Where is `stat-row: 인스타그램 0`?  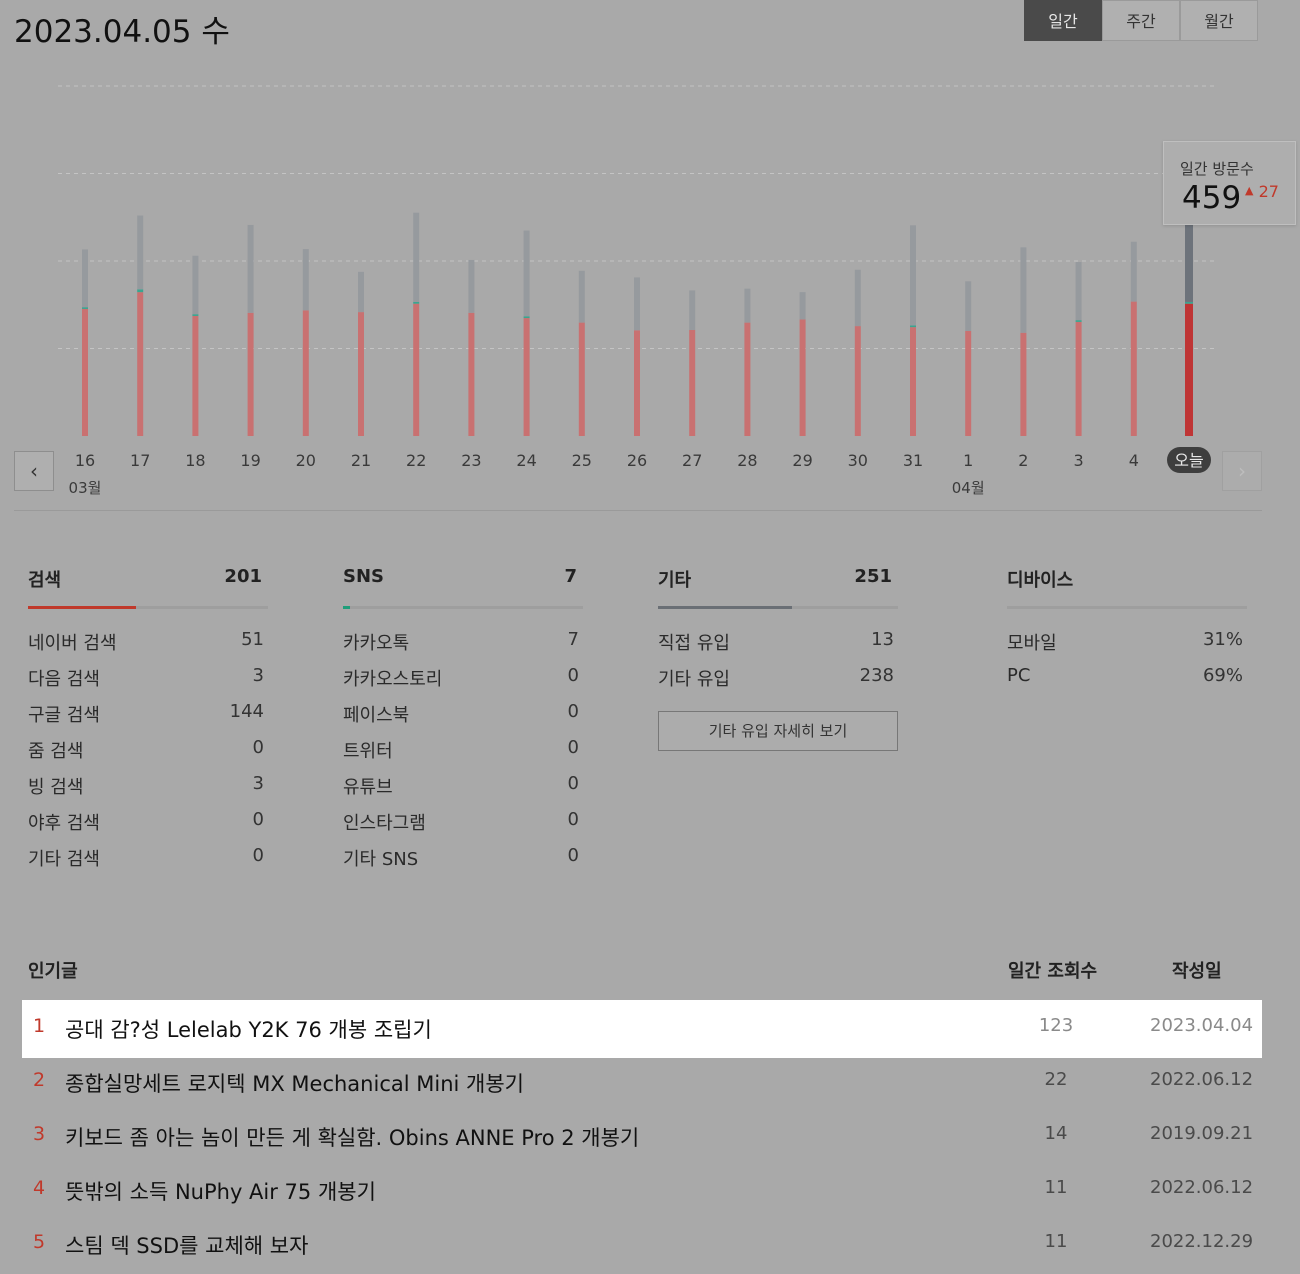 stat-row: 인스타그램 0 is located at coordinates (463, 827).